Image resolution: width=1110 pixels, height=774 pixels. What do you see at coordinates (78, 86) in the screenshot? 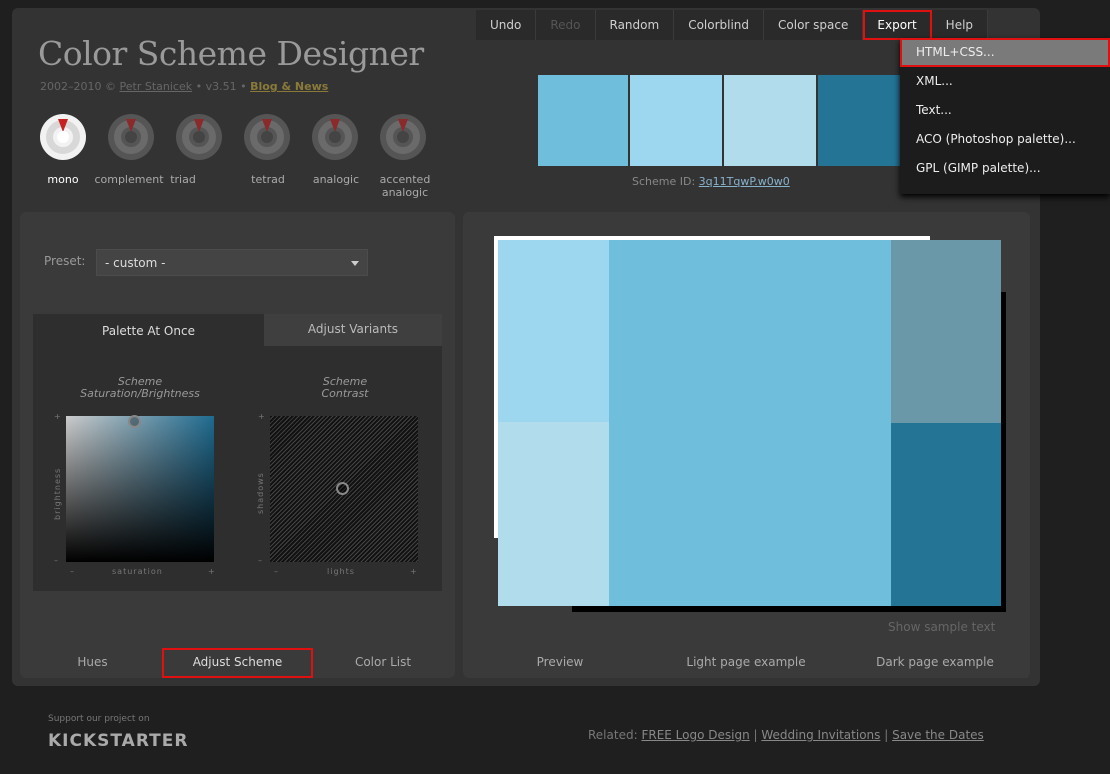
I see `credits-prefix: 2002–2010 ©` at bounding box center [78, 86].